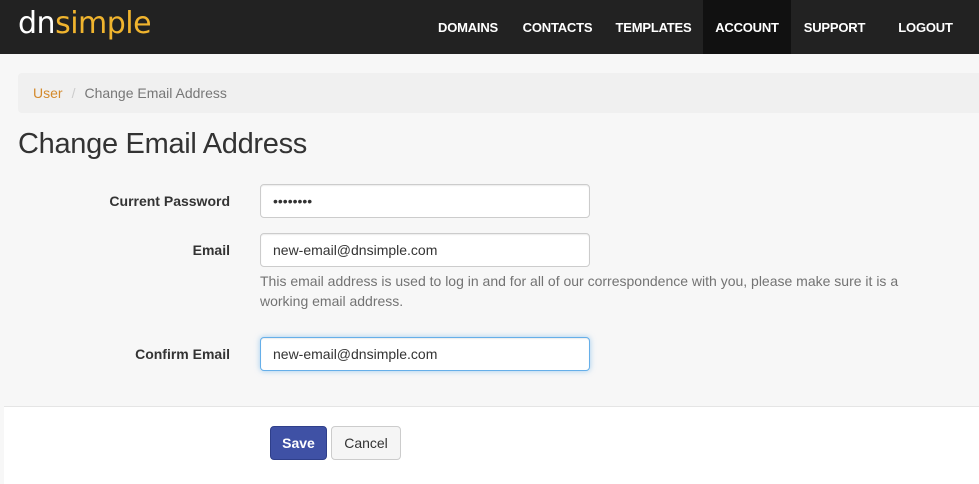  Describe the element at coordinates (557, 27) in the screenshot. I see `nav-contacts: CONTACTS` at that location.